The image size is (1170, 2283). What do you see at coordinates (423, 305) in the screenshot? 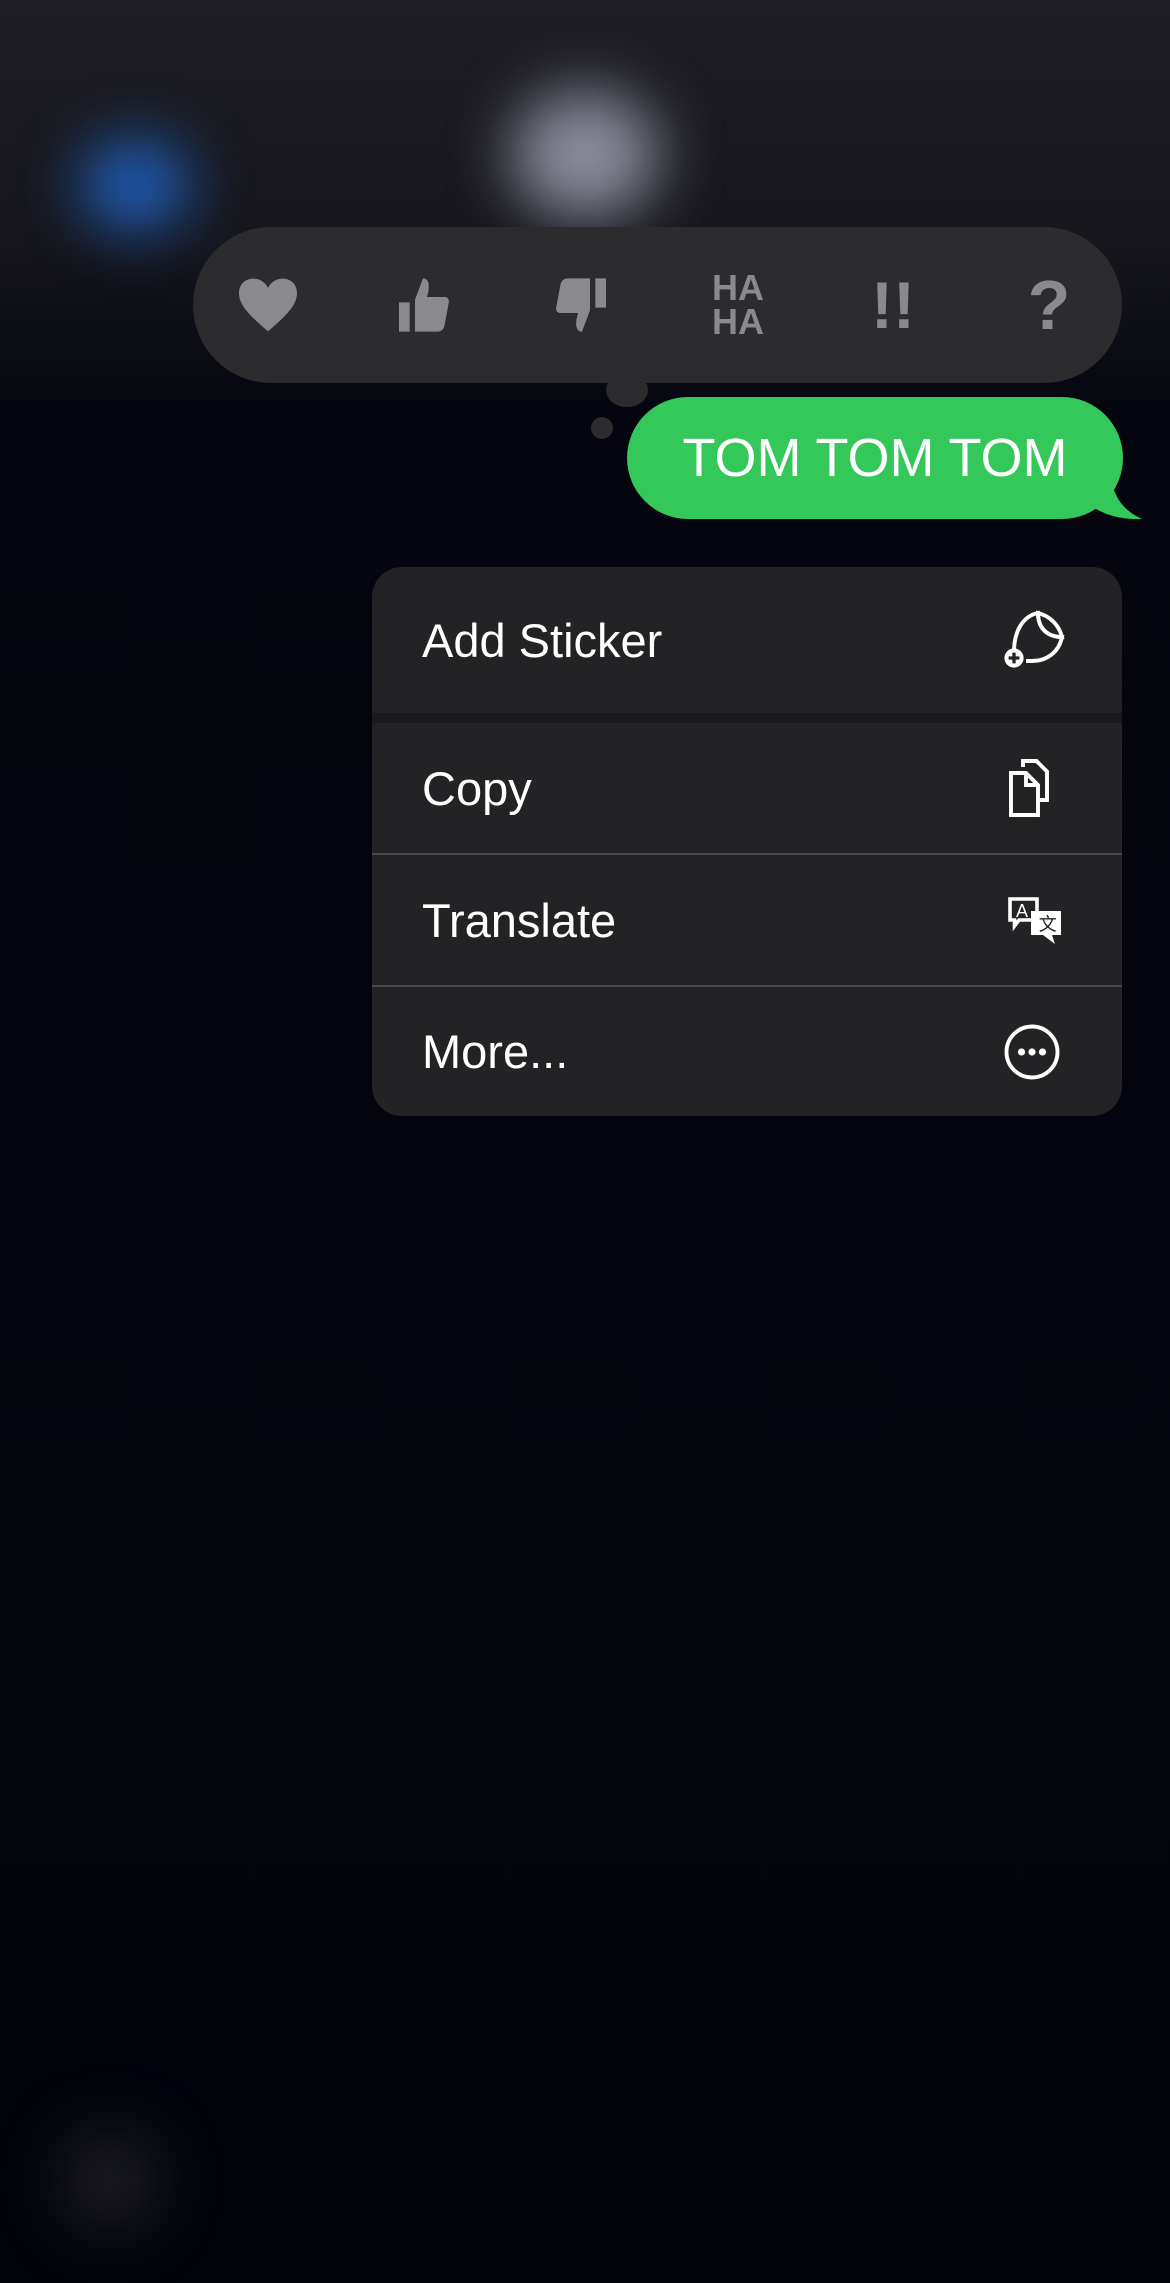
I see `thumbs-up-icon` at bounding box center [423, 305].